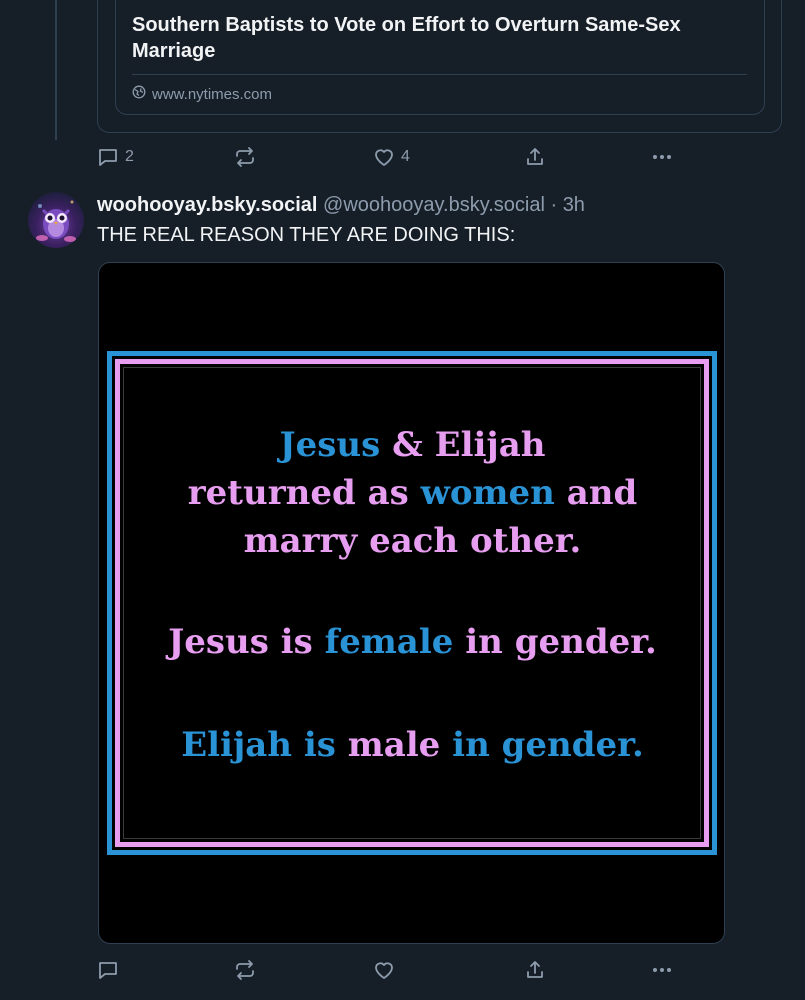 This screenshot has height=1000, width=805. I want to click on image-line-2: returned as women and, so click(411, 493).